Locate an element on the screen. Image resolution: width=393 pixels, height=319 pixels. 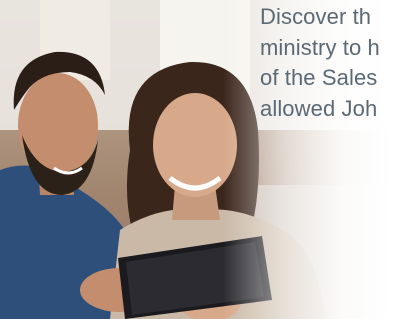
headline-line: allowed Joh is located at coordinates (319, 108).